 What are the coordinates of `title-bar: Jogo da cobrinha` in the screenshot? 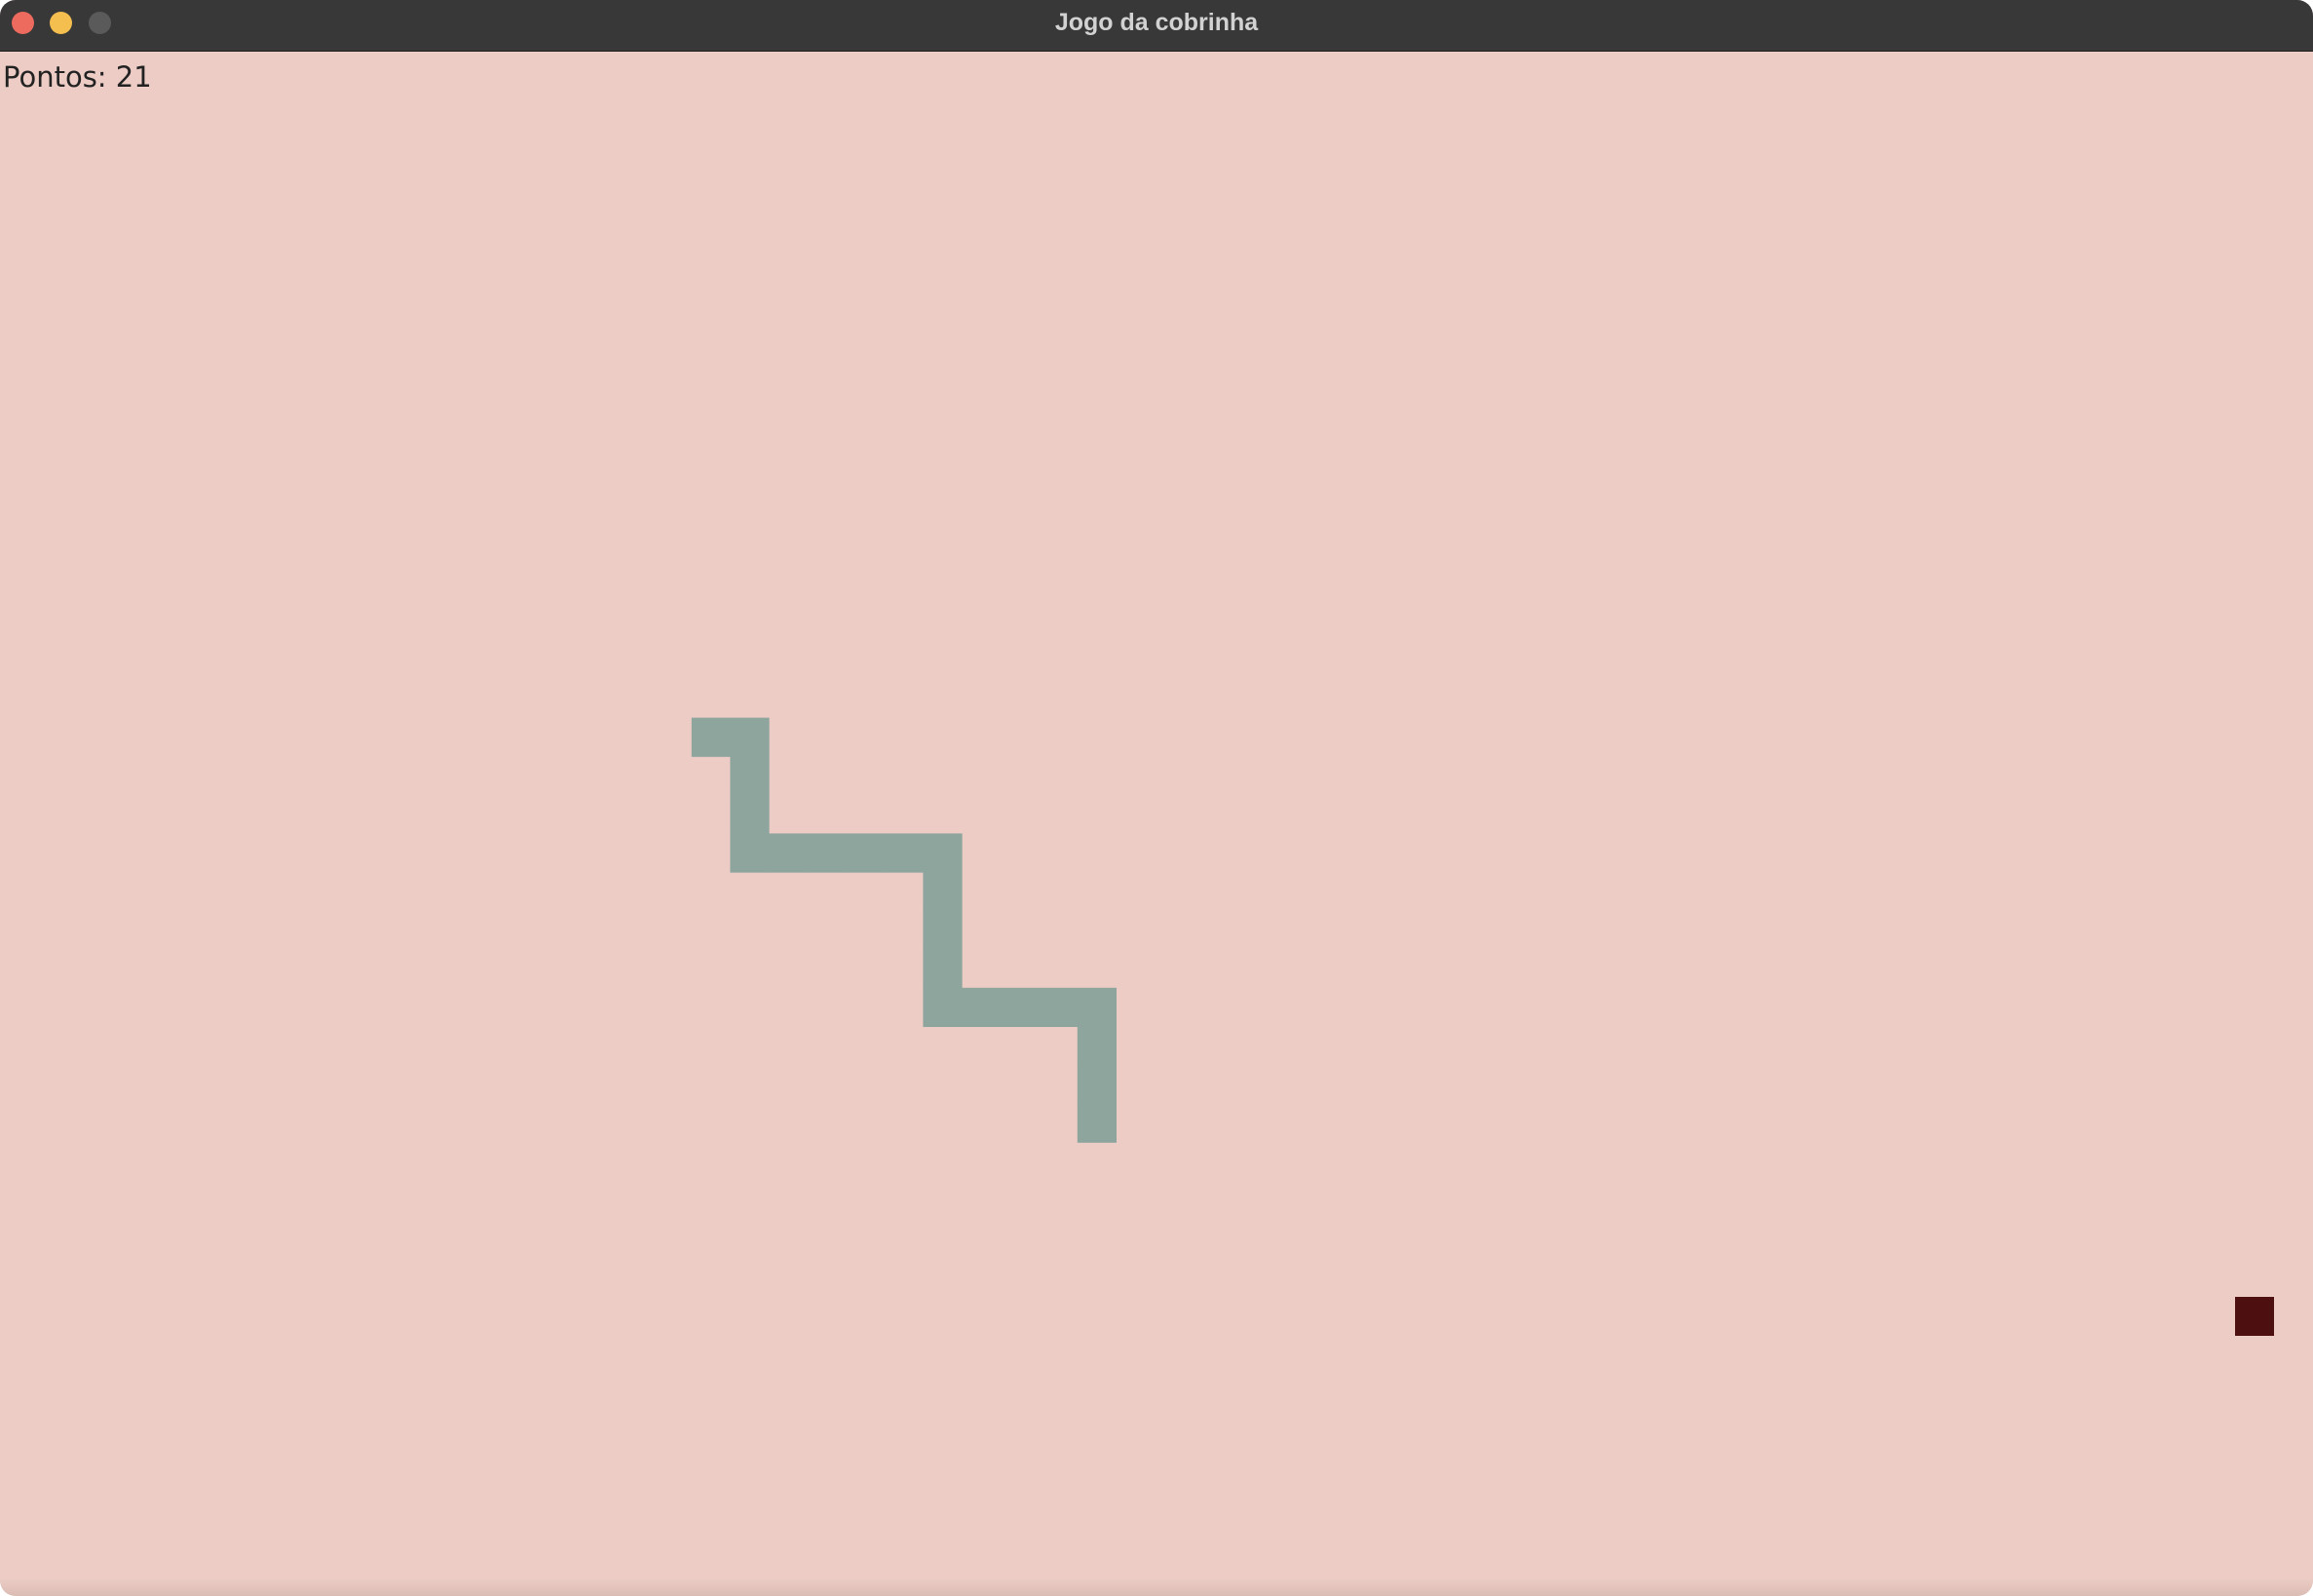 It's located at (1156, 26).